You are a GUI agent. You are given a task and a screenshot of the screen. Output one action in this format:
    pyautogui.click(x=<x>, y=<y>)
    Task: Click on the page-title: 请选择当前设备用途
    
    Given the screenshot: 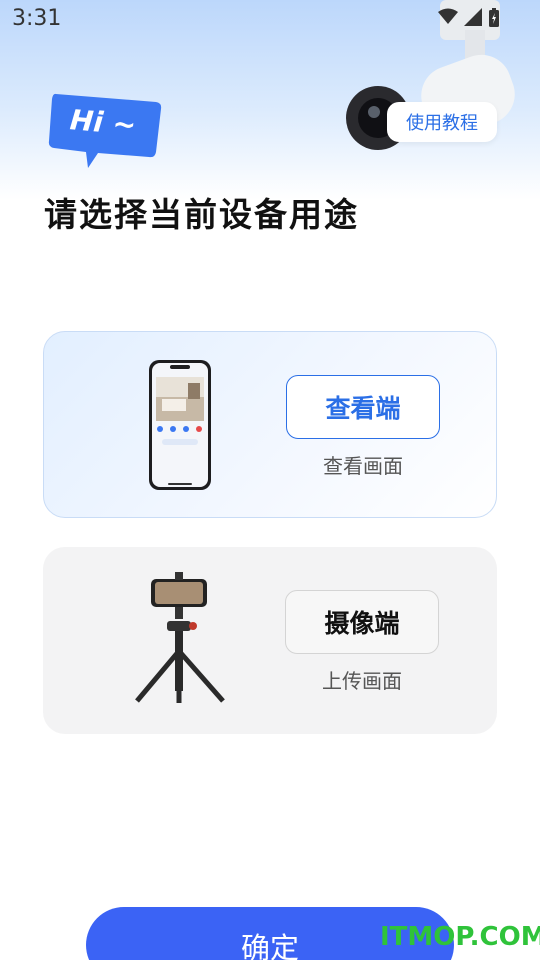 What is the action you would take?
    pyautogui.click(x=201, y=214)
    